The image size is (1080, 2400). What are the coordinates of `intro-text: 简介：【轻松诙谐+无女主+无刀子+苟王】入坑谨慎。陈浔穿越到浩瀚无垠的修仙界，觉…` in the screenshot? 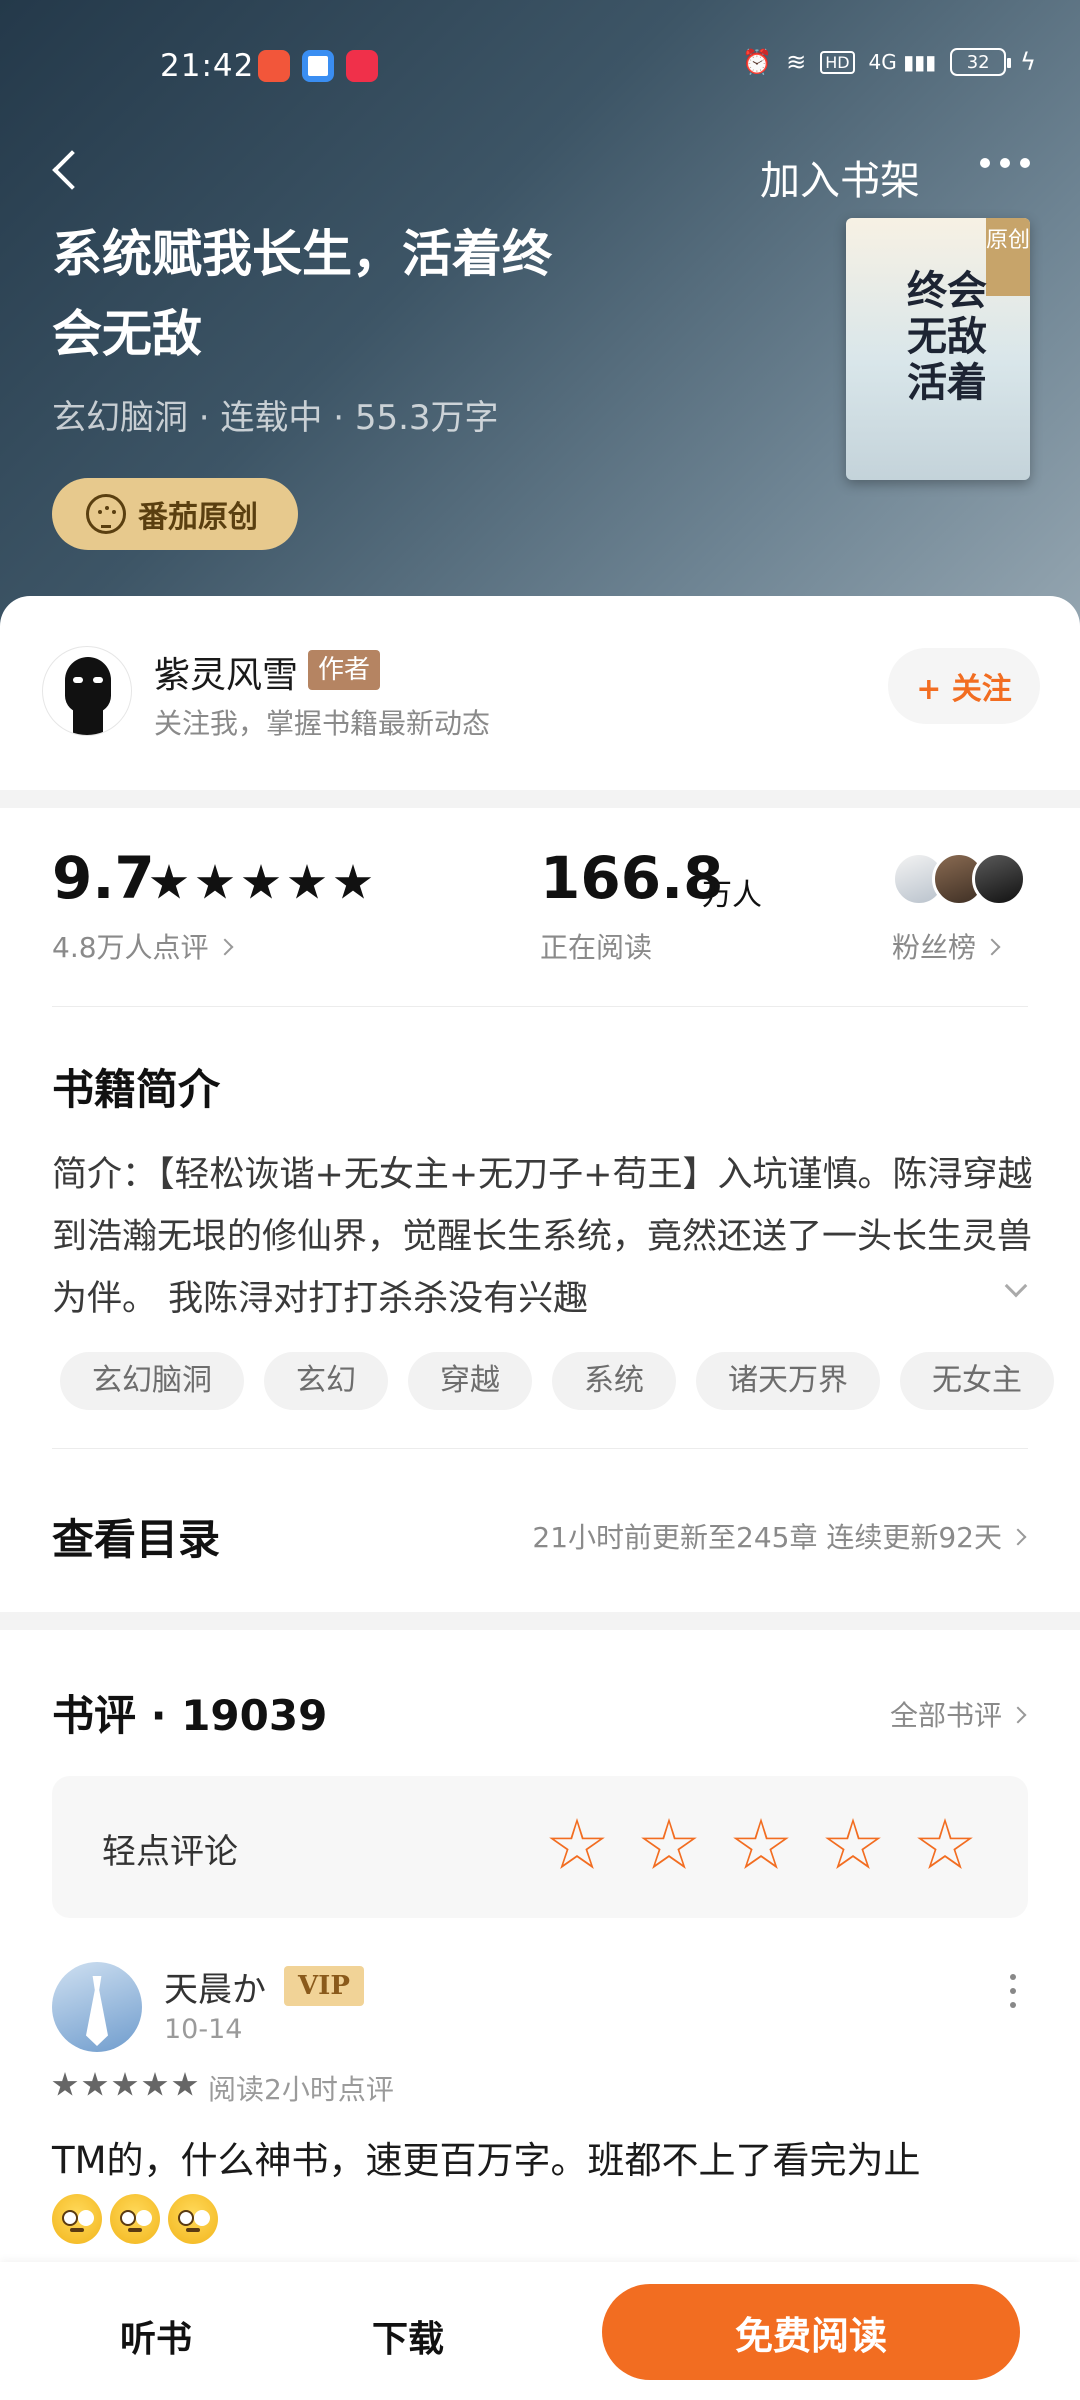 It's located at (547, 1237).